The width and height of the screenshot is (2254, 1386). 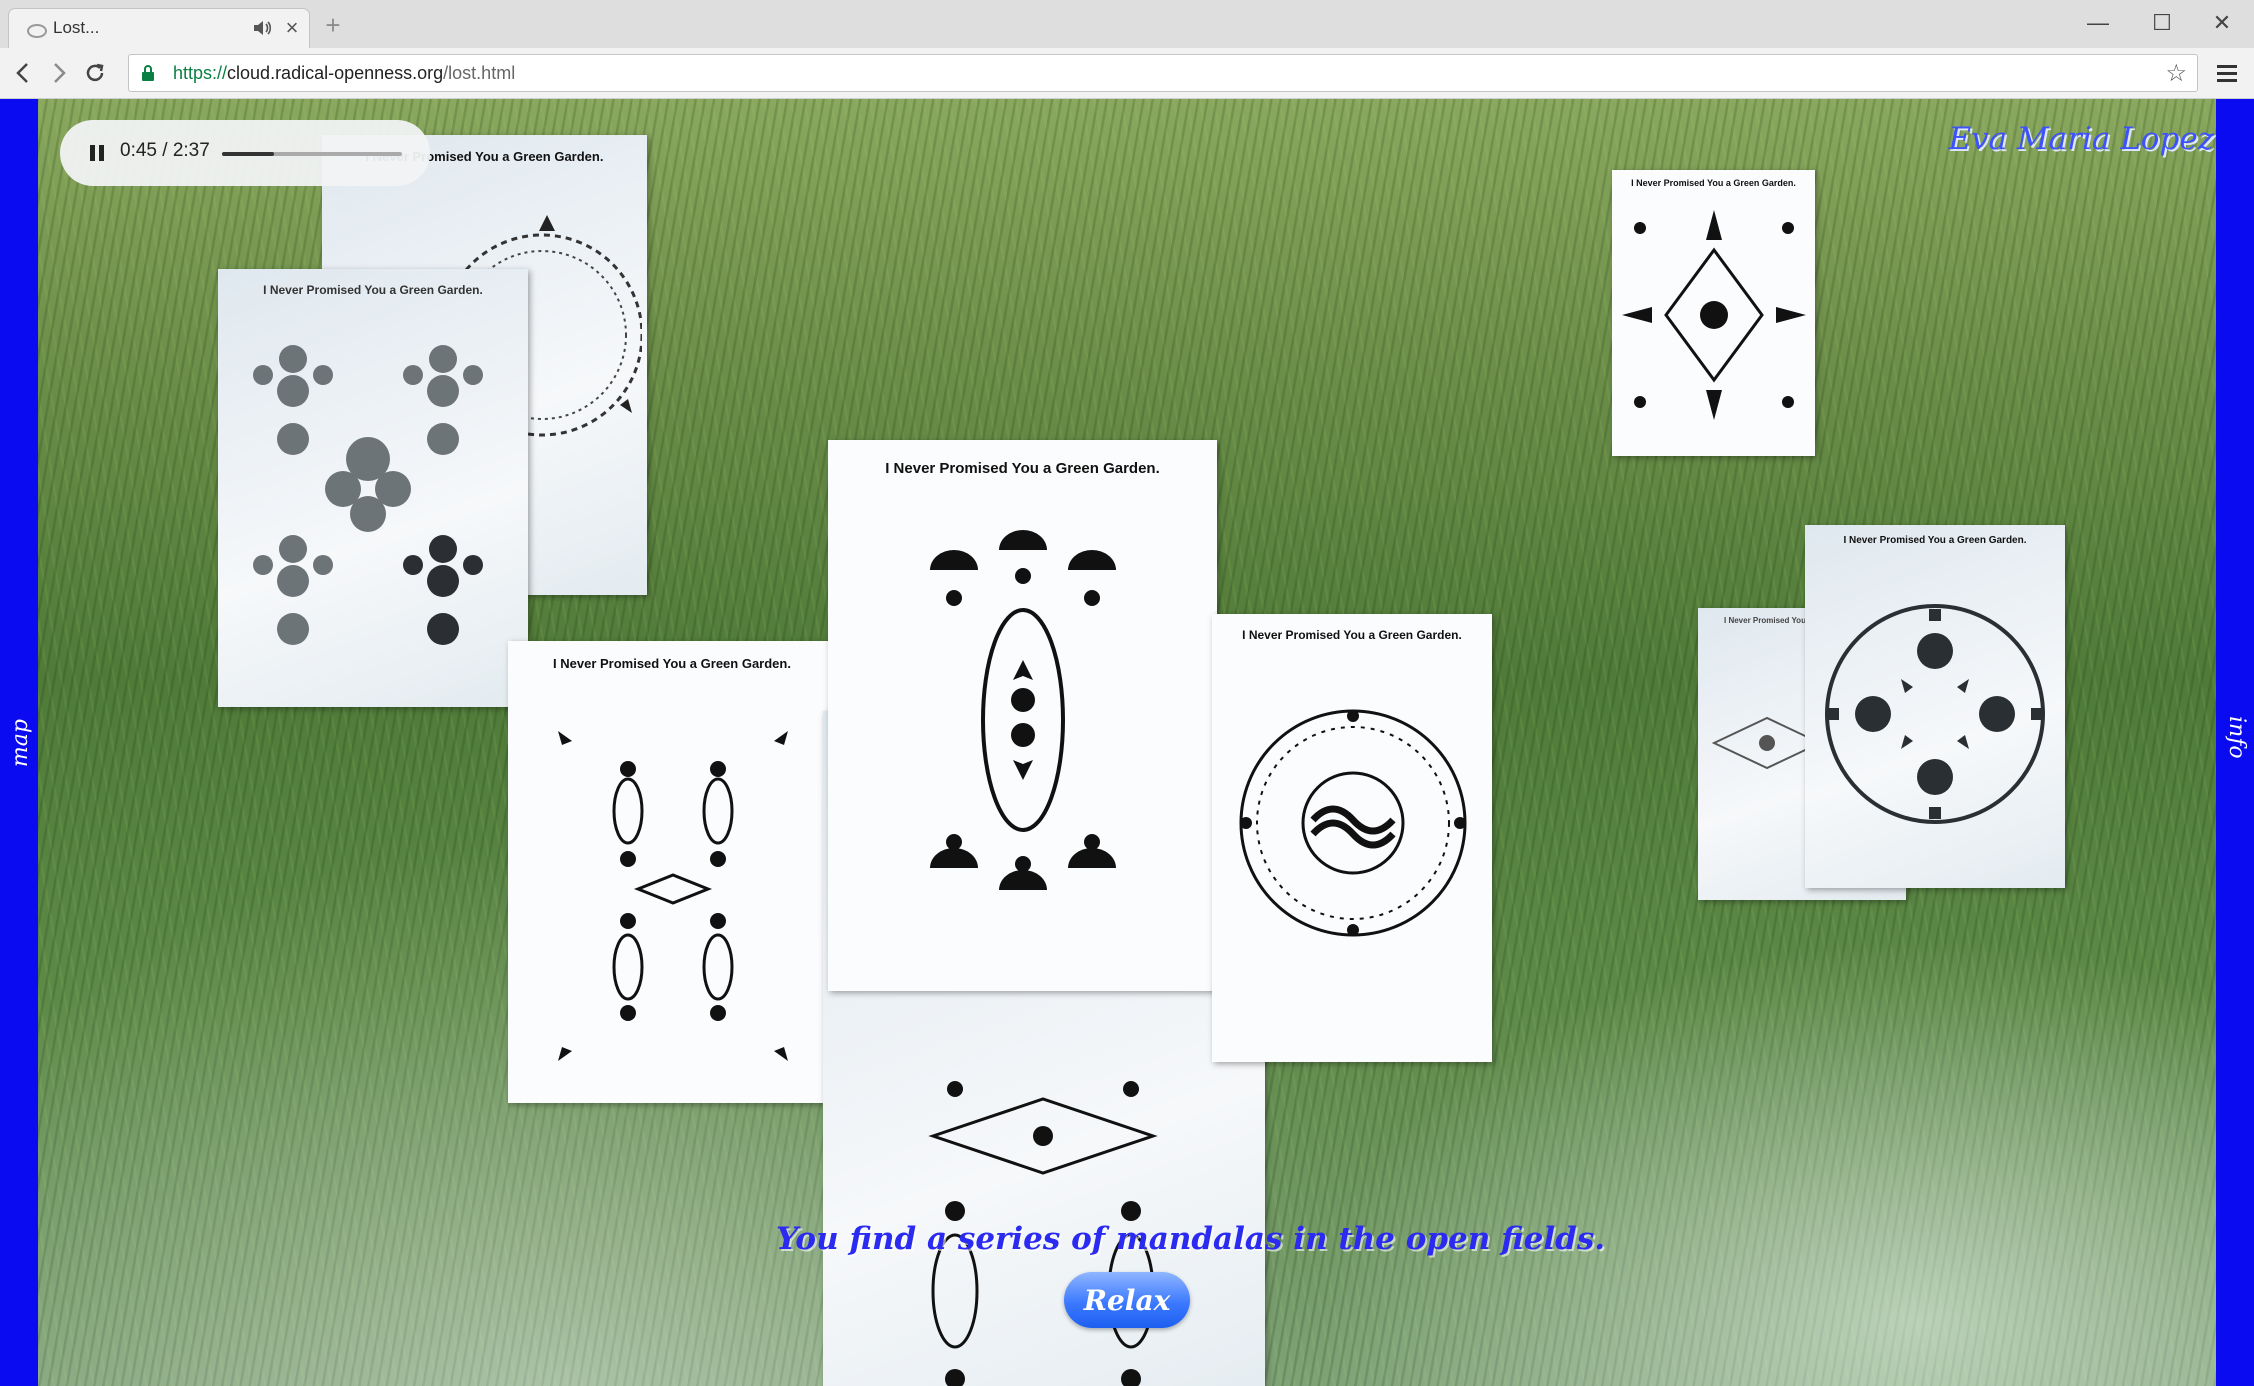 What do you see at coordinates (2081, 139) in the screenshot?
I see `author-name: Eva Maria Lopez` at bounding box center [2081, 139].